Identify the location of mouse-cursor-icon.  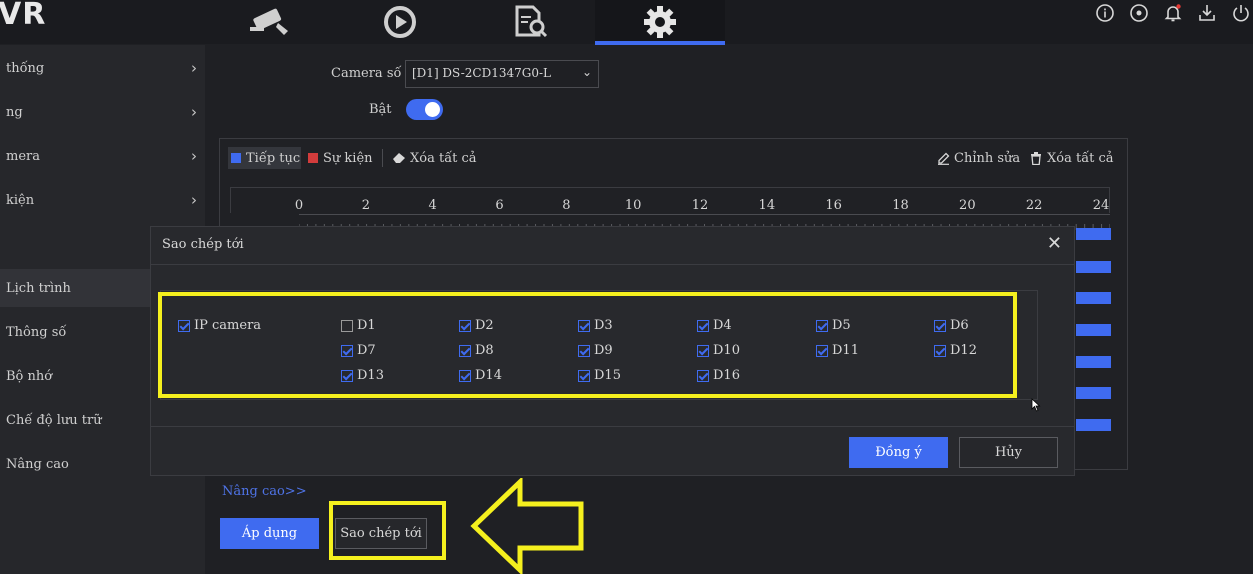
(1036, 405).